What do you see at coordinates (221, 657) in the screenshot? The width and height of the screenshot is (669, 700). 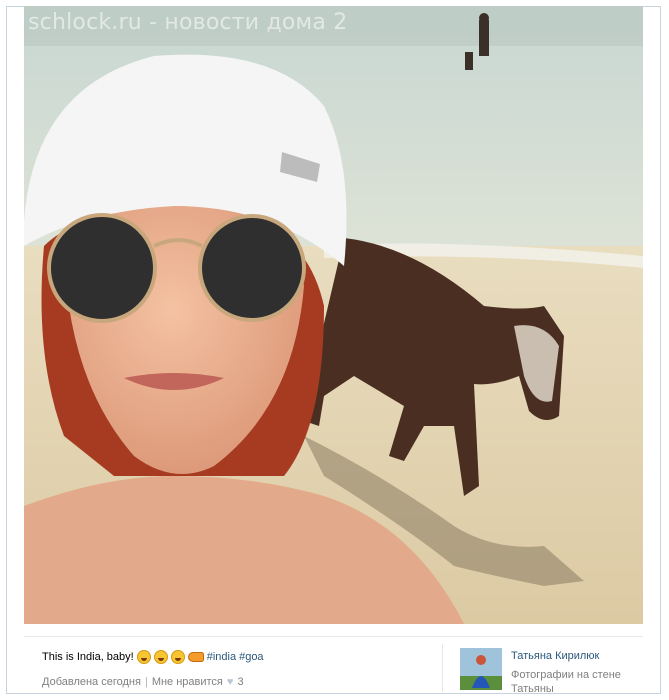 I see `hashtag-india-link: #india` at bounding box center [221, 657].